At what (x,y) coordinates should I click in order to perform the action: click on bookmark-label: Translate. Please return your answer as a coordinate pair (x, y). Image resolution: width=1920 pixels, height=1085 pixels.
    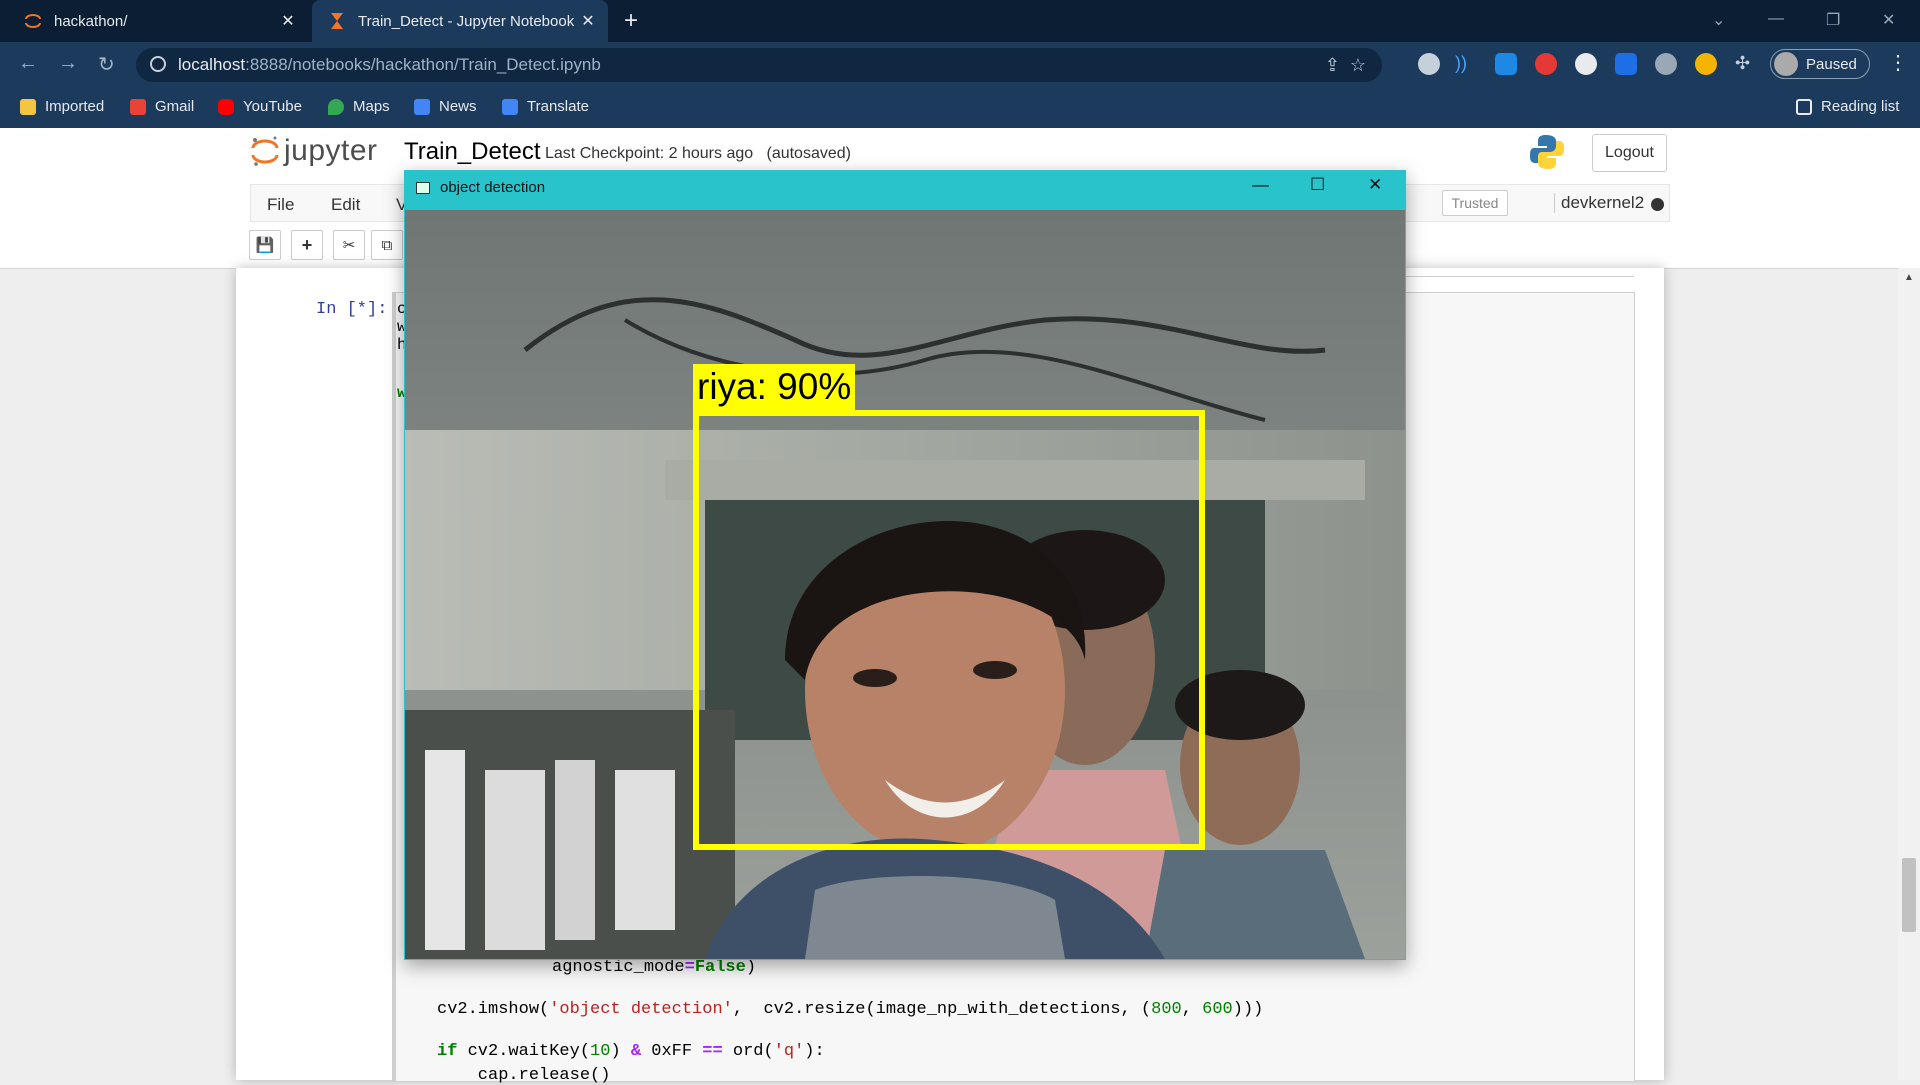
    Looking at the image, I should click on (558, 106).